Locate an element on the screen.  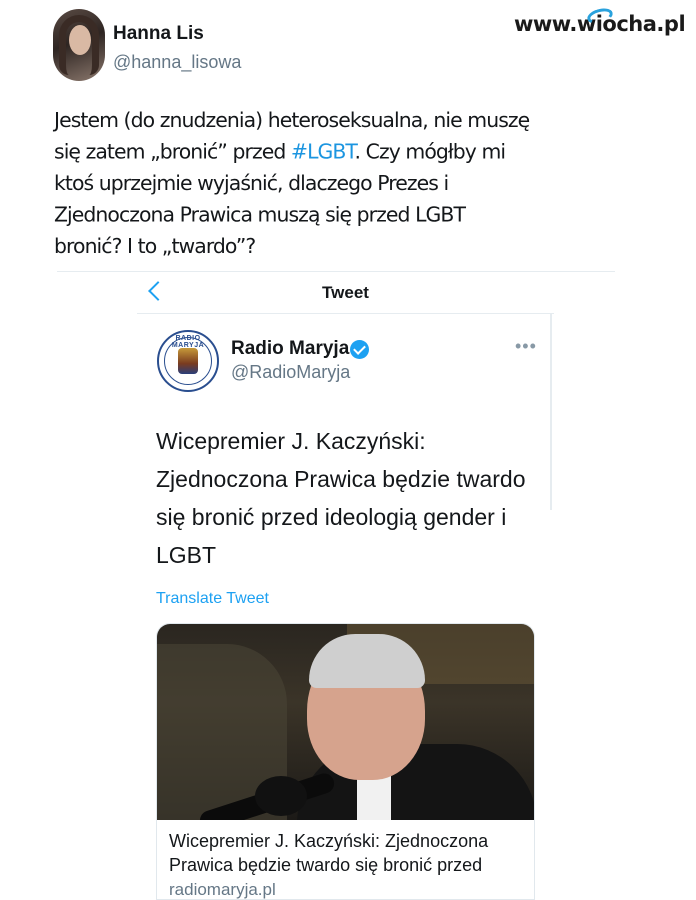
embedded-header-title: Tweet is located at coordinates (345, 292).